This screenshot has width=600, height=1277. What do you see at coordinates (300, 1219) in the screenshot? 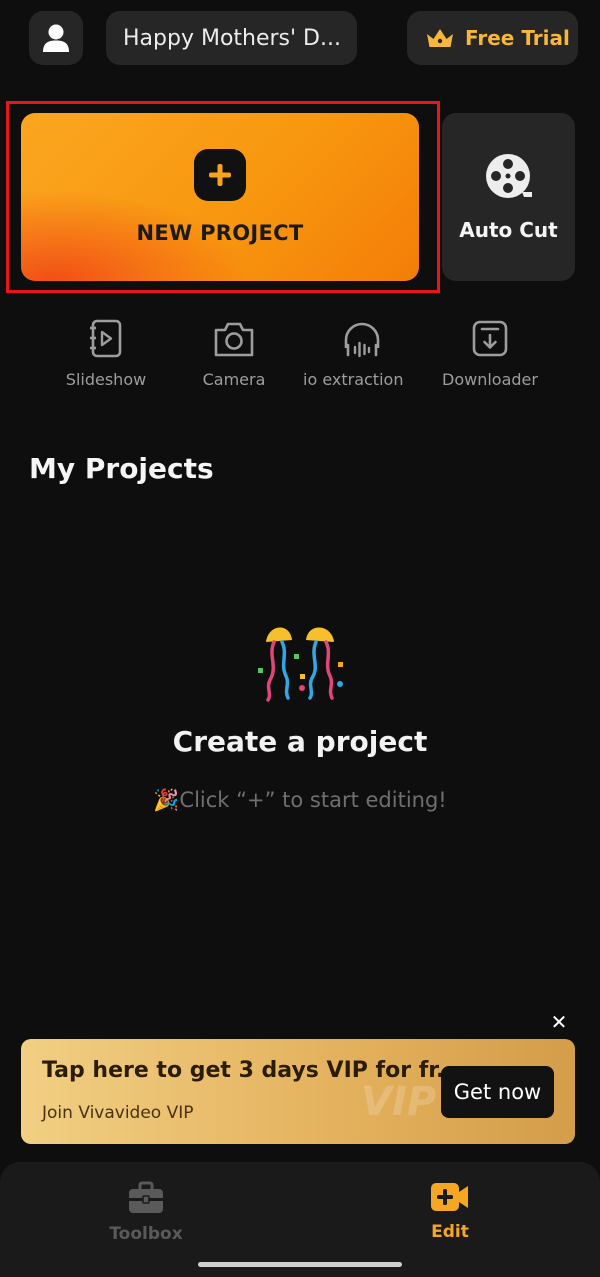
I see `bottom-nav: Toolbox Edit` at bounding box center [300, 1219].